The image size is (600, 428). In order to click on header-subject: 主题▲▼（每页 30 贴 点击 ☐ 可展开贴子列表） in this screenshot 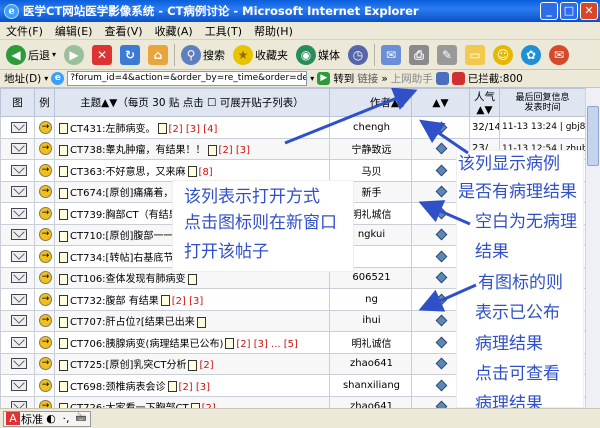, I will do `click(192, 102)`.